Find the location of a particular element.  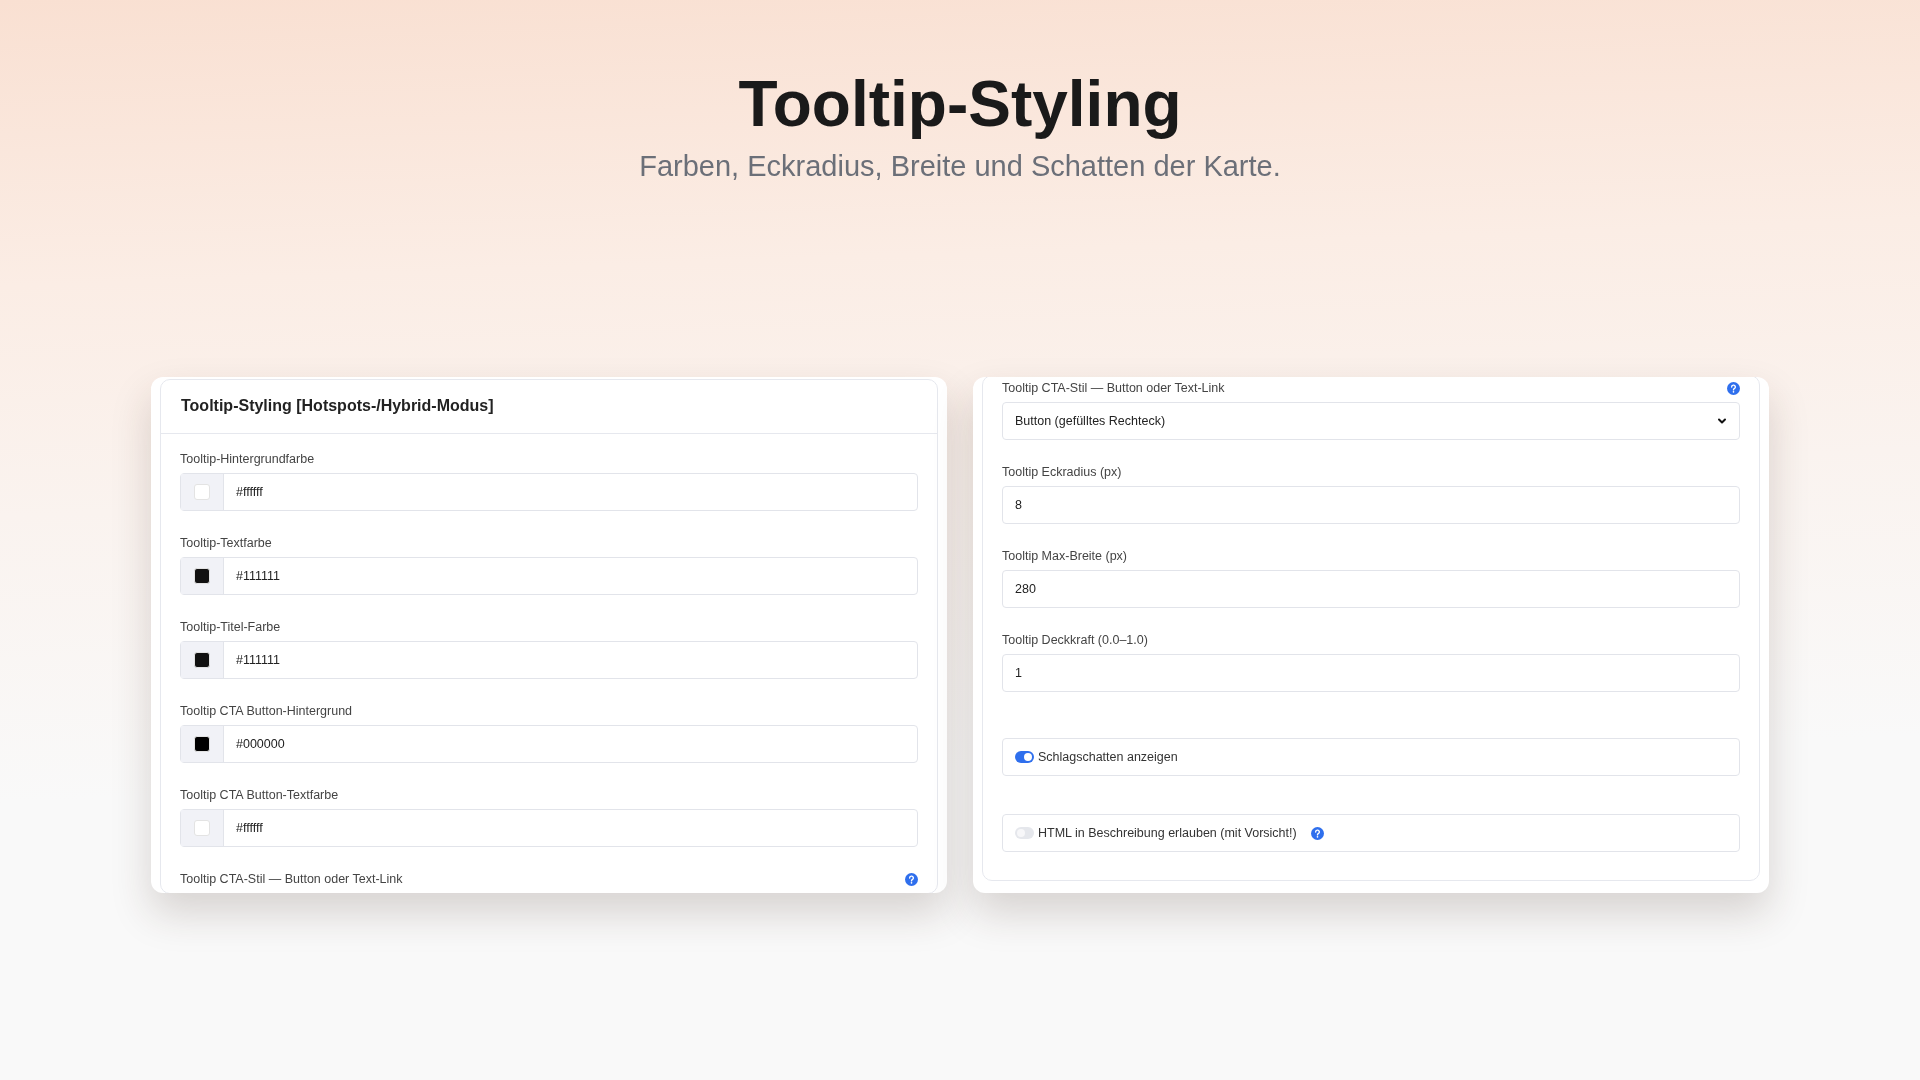

input-field: 1 is located at coordinates (1371, 673).